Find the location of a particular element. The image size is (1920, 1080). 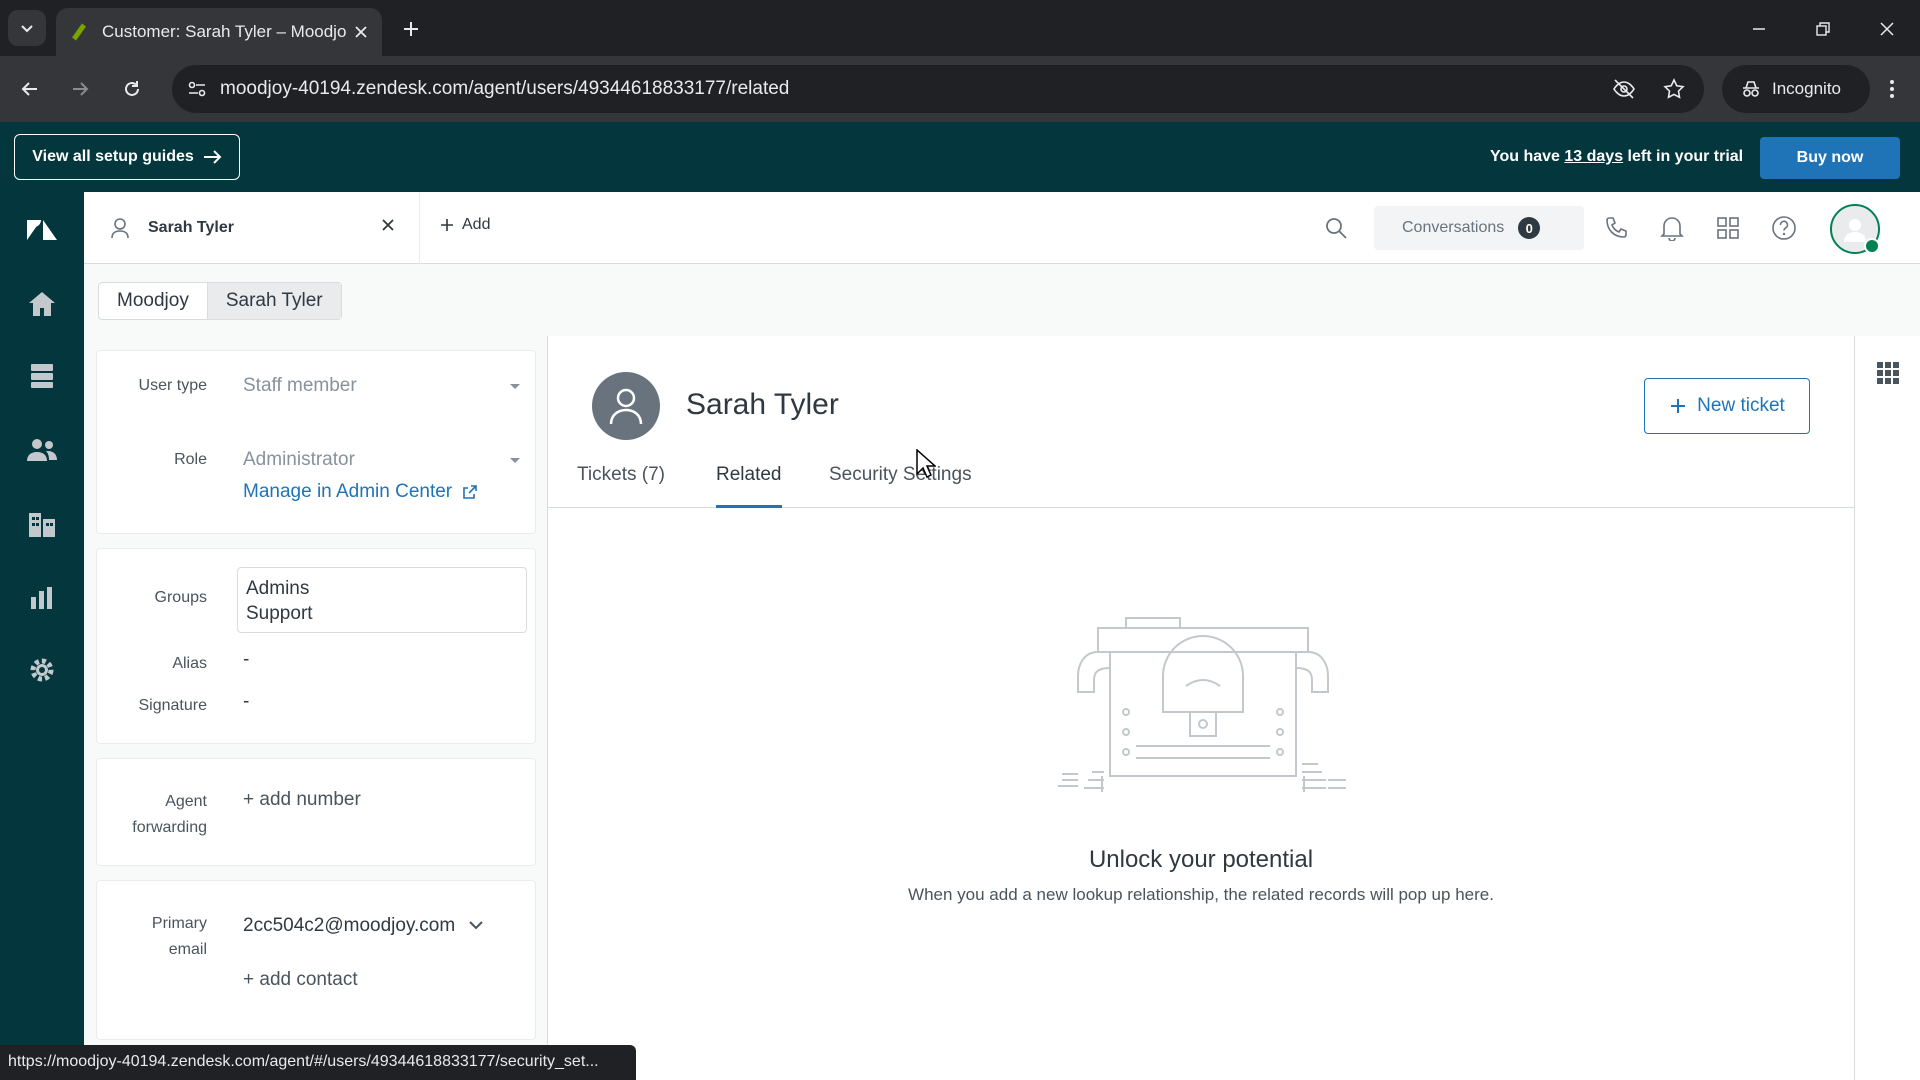

minimize-button is located at coordinates (1759, 29).